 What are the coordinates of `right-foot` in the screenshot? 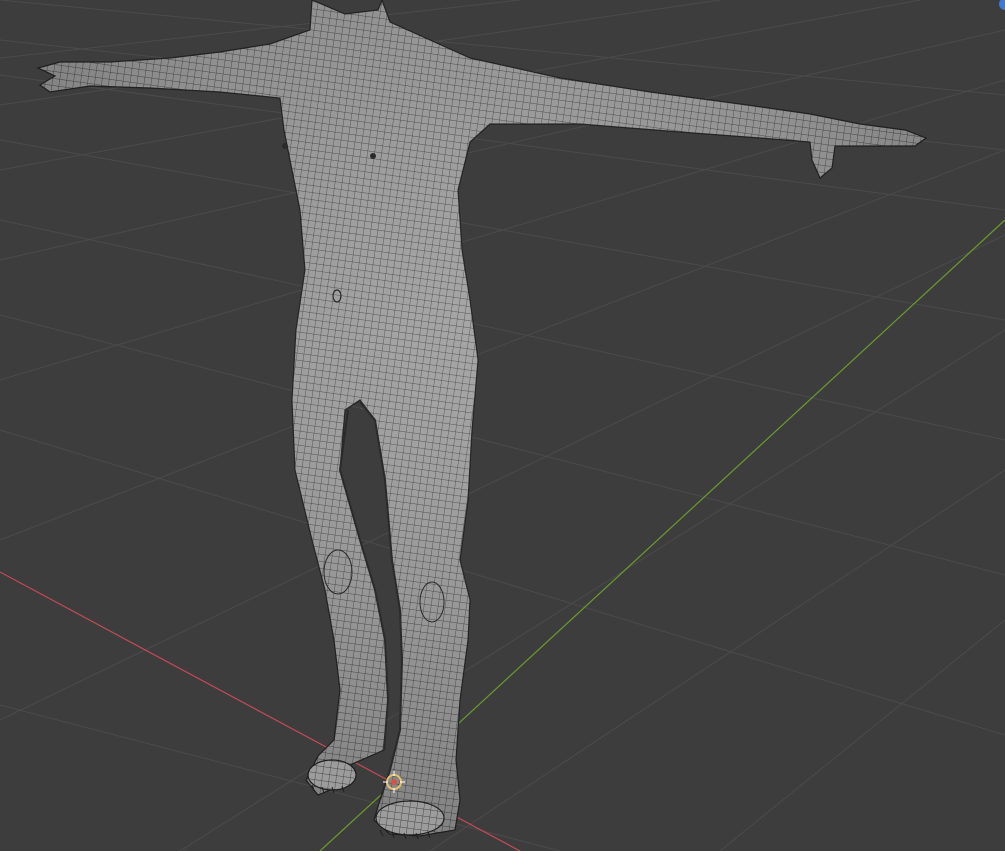 It's located at (410, 818).